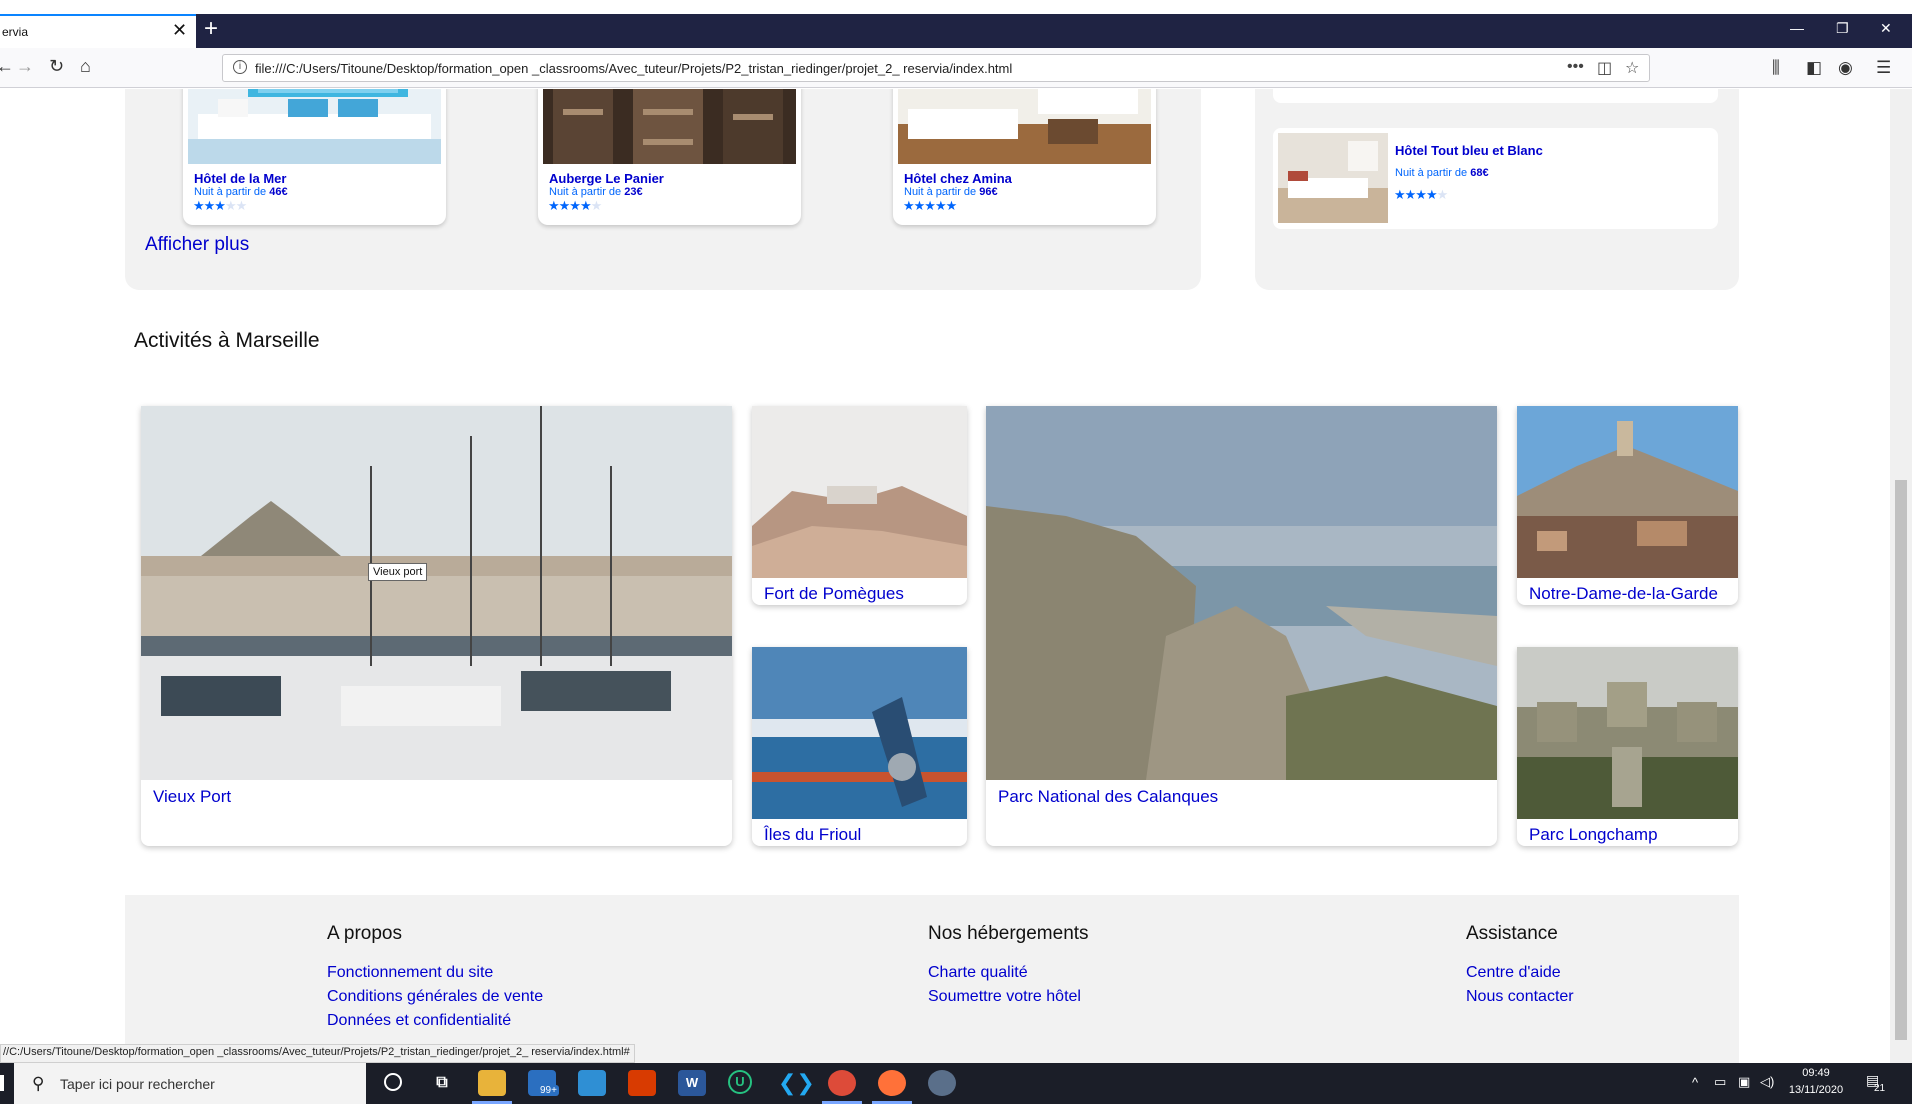  I want to click on activity-label: Vieux Port, so click(192, 796).